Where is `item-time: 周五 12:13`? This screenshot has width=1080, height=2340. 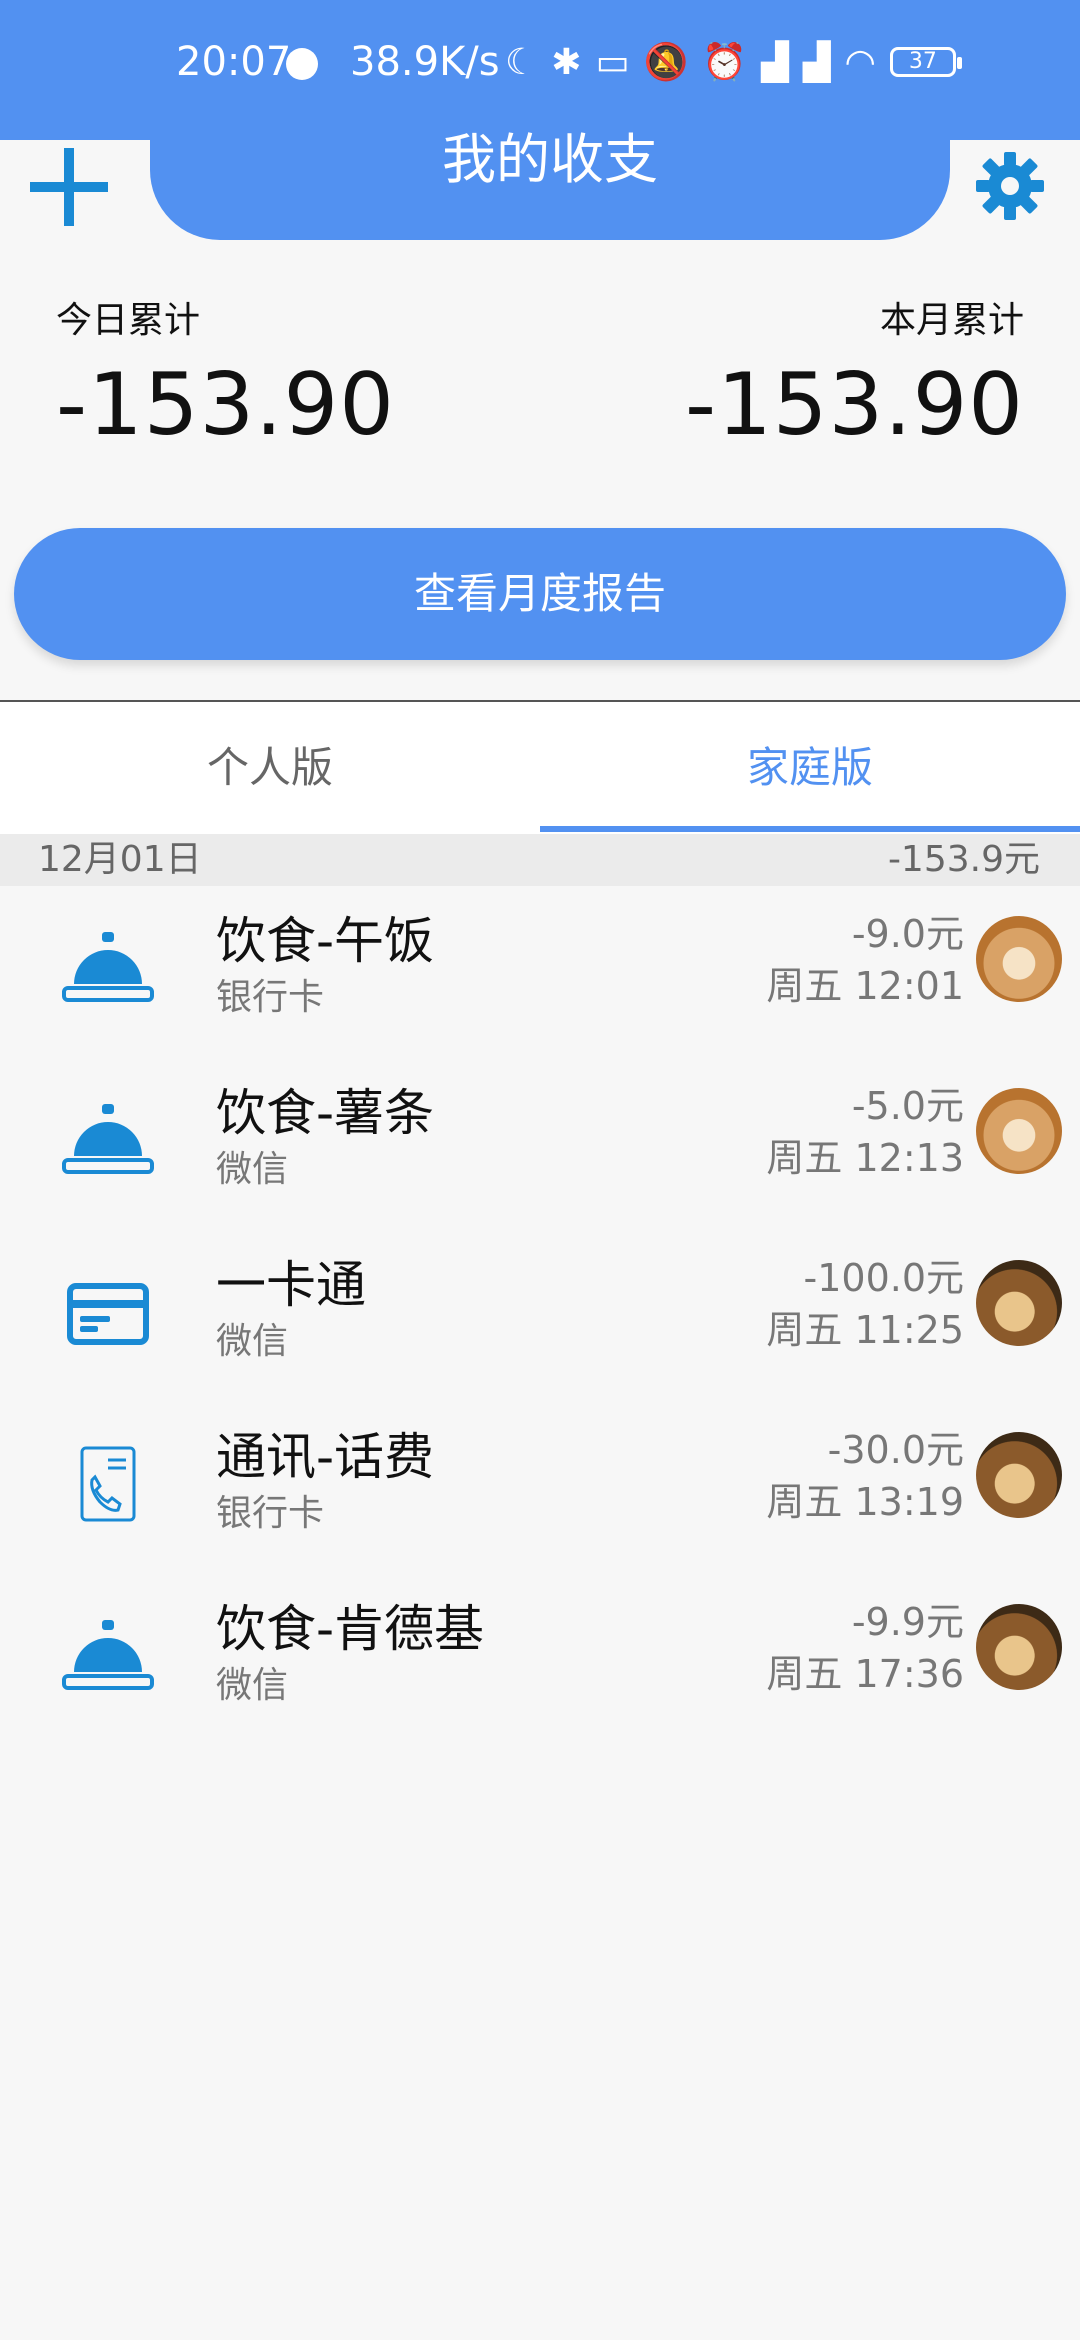 item-time: 周五 12:13 is located at coordinates (865, 1158).